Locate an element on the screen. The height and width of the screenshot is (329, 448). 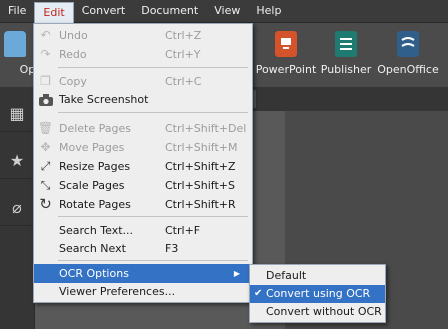
menu-item-take-screenshot: Take Screenshot is located at coordinates (143, 99).